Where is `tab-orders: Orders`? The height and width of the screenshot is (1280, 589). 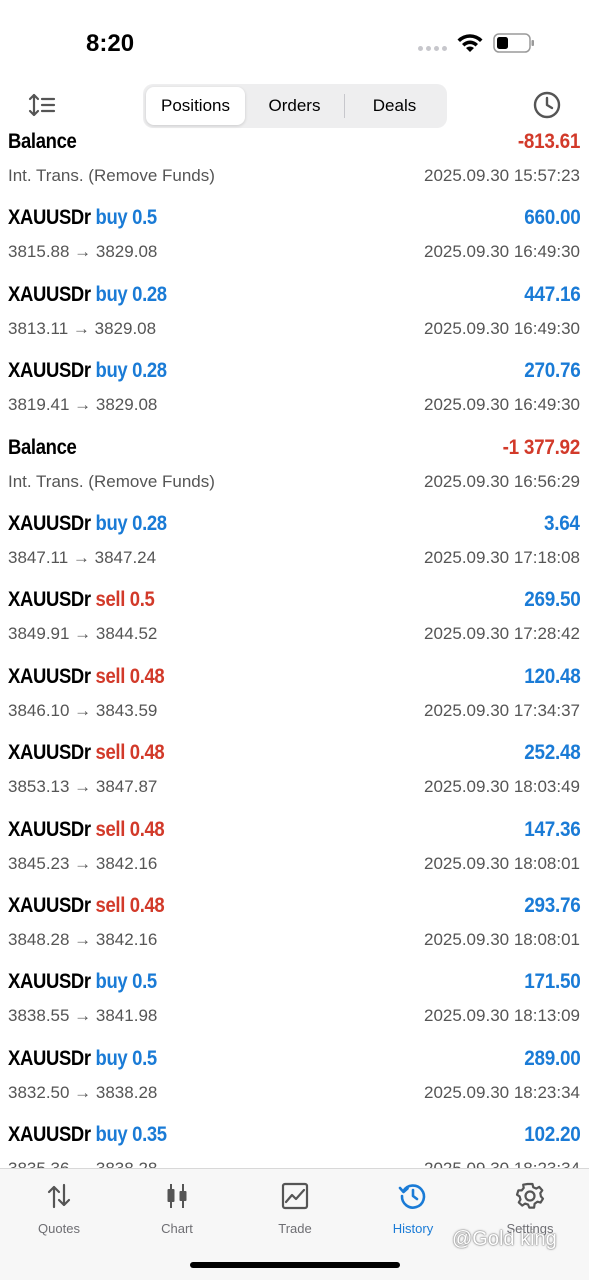
tab-orders: Orders is located at coordinates (294, 106).